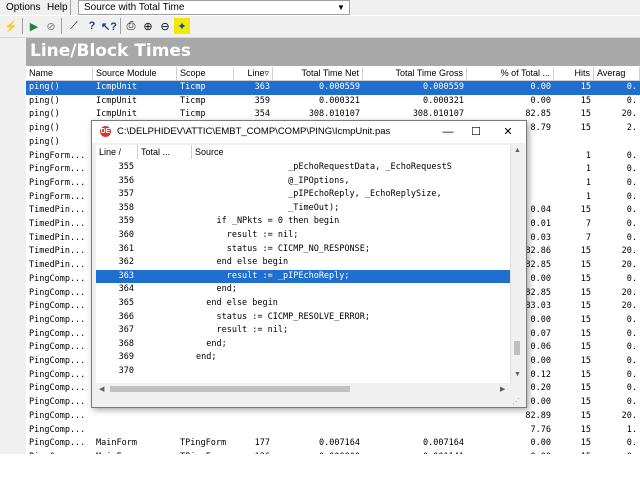 The width and height of the screenshot is (640, 477). Describe the element at coordinates (57, 7) in the screenshot. I see `menu-help: Help` at that location.